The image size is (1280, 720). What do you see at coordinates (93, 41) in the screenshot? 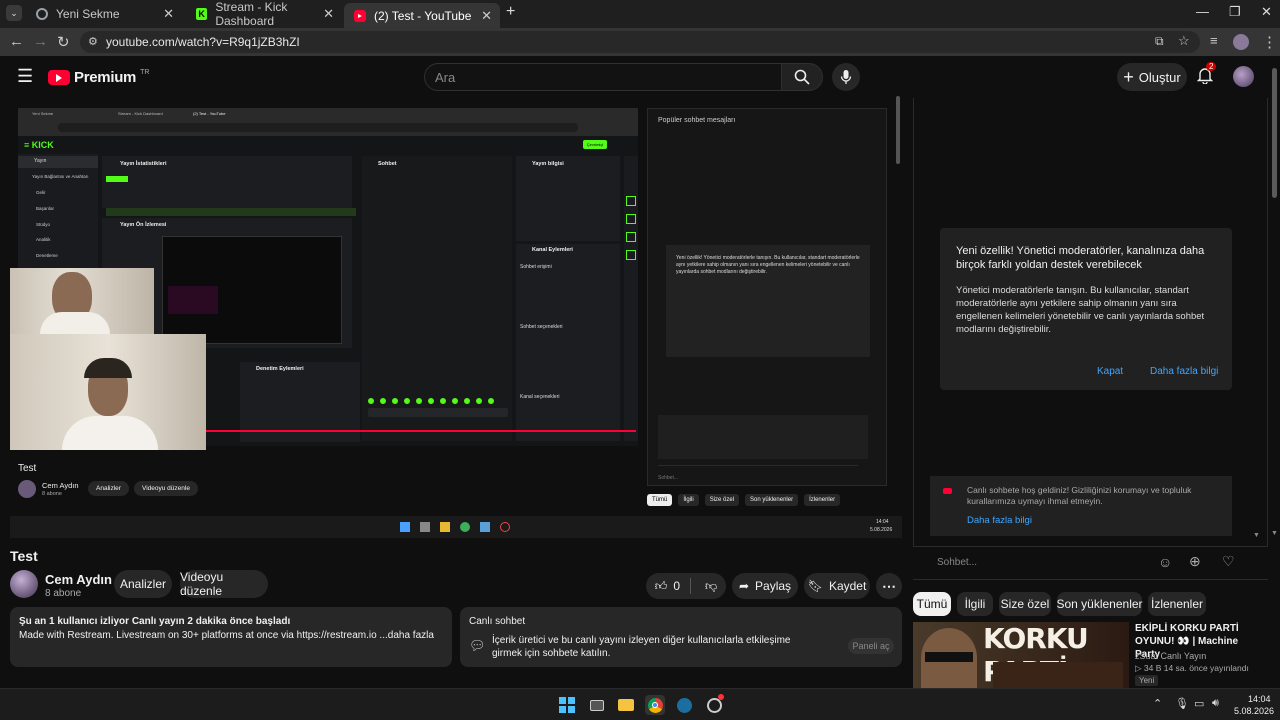
I see `site-info-icon: ⚙` at bounding box center [93, 41].